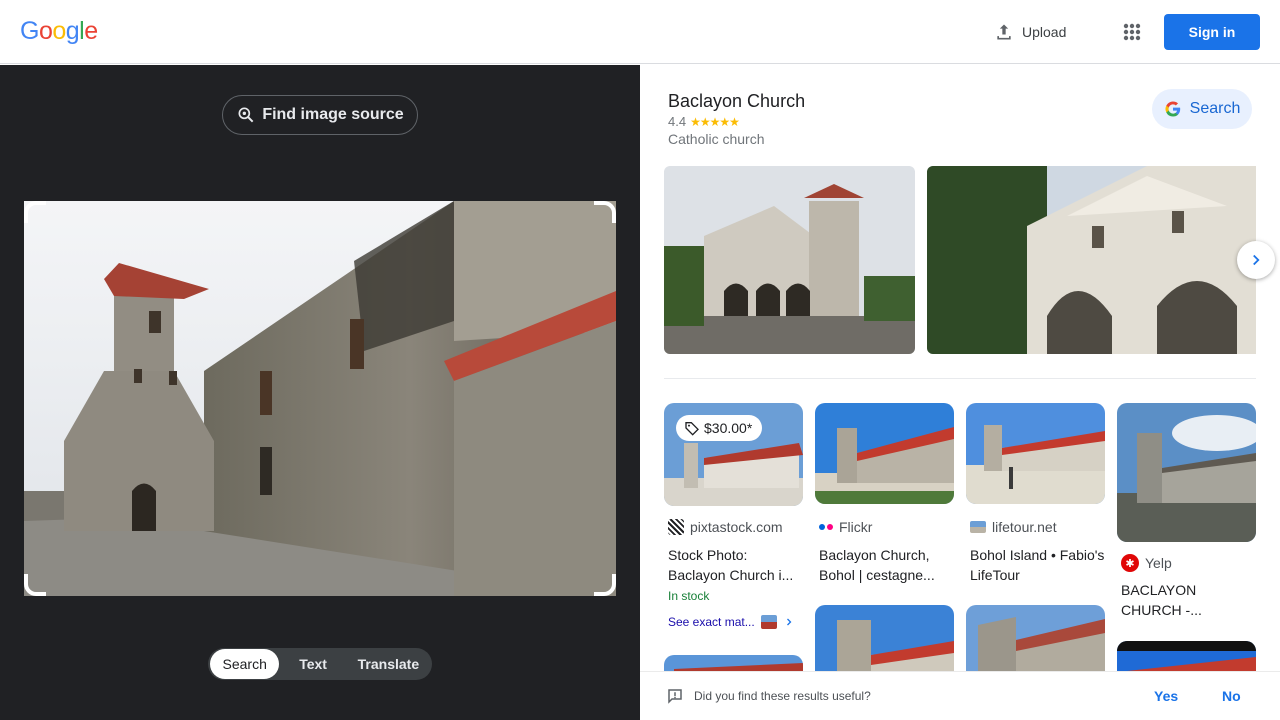  Describe the element at coordinates (333, 114) in the screenshot. I see `find-image-source-label: Find image source` at that location.